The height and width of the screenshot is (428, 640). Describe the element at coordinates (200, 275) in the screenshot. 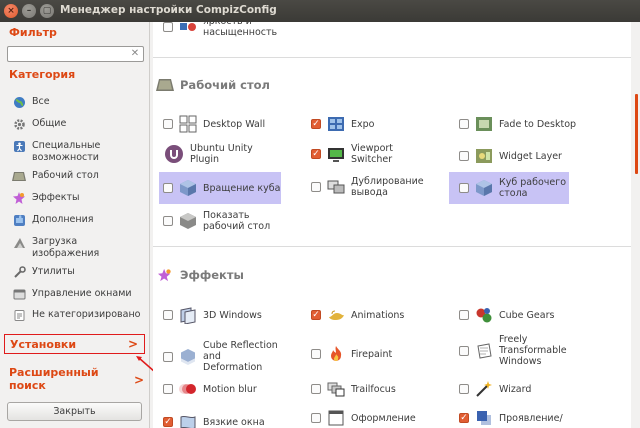

I see `group-title-effects: Эффекты` at that location.